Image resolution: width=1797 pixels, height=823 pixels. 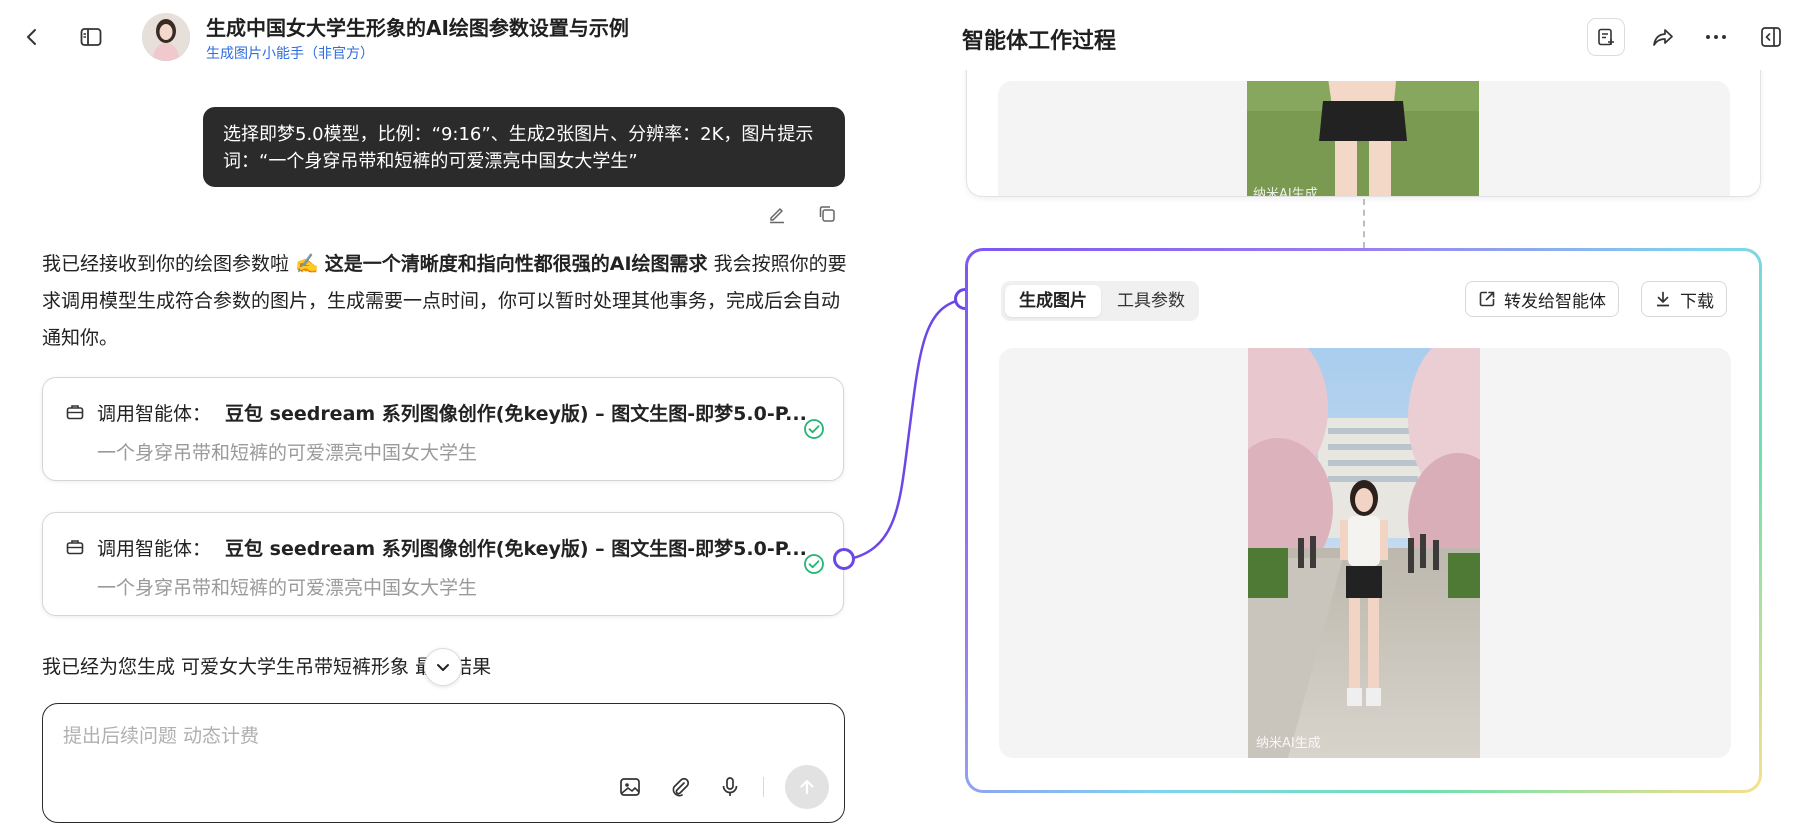 I want to click on more-horizontal-icon, so click(x=1716, y=37).